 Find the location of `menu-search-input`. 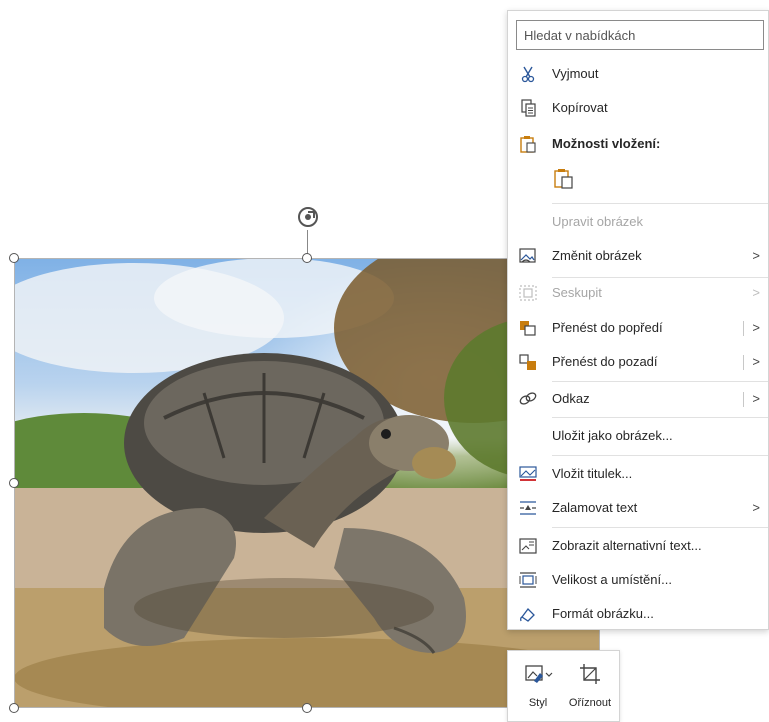

menu-search-input is located at coordinates (640, 35).